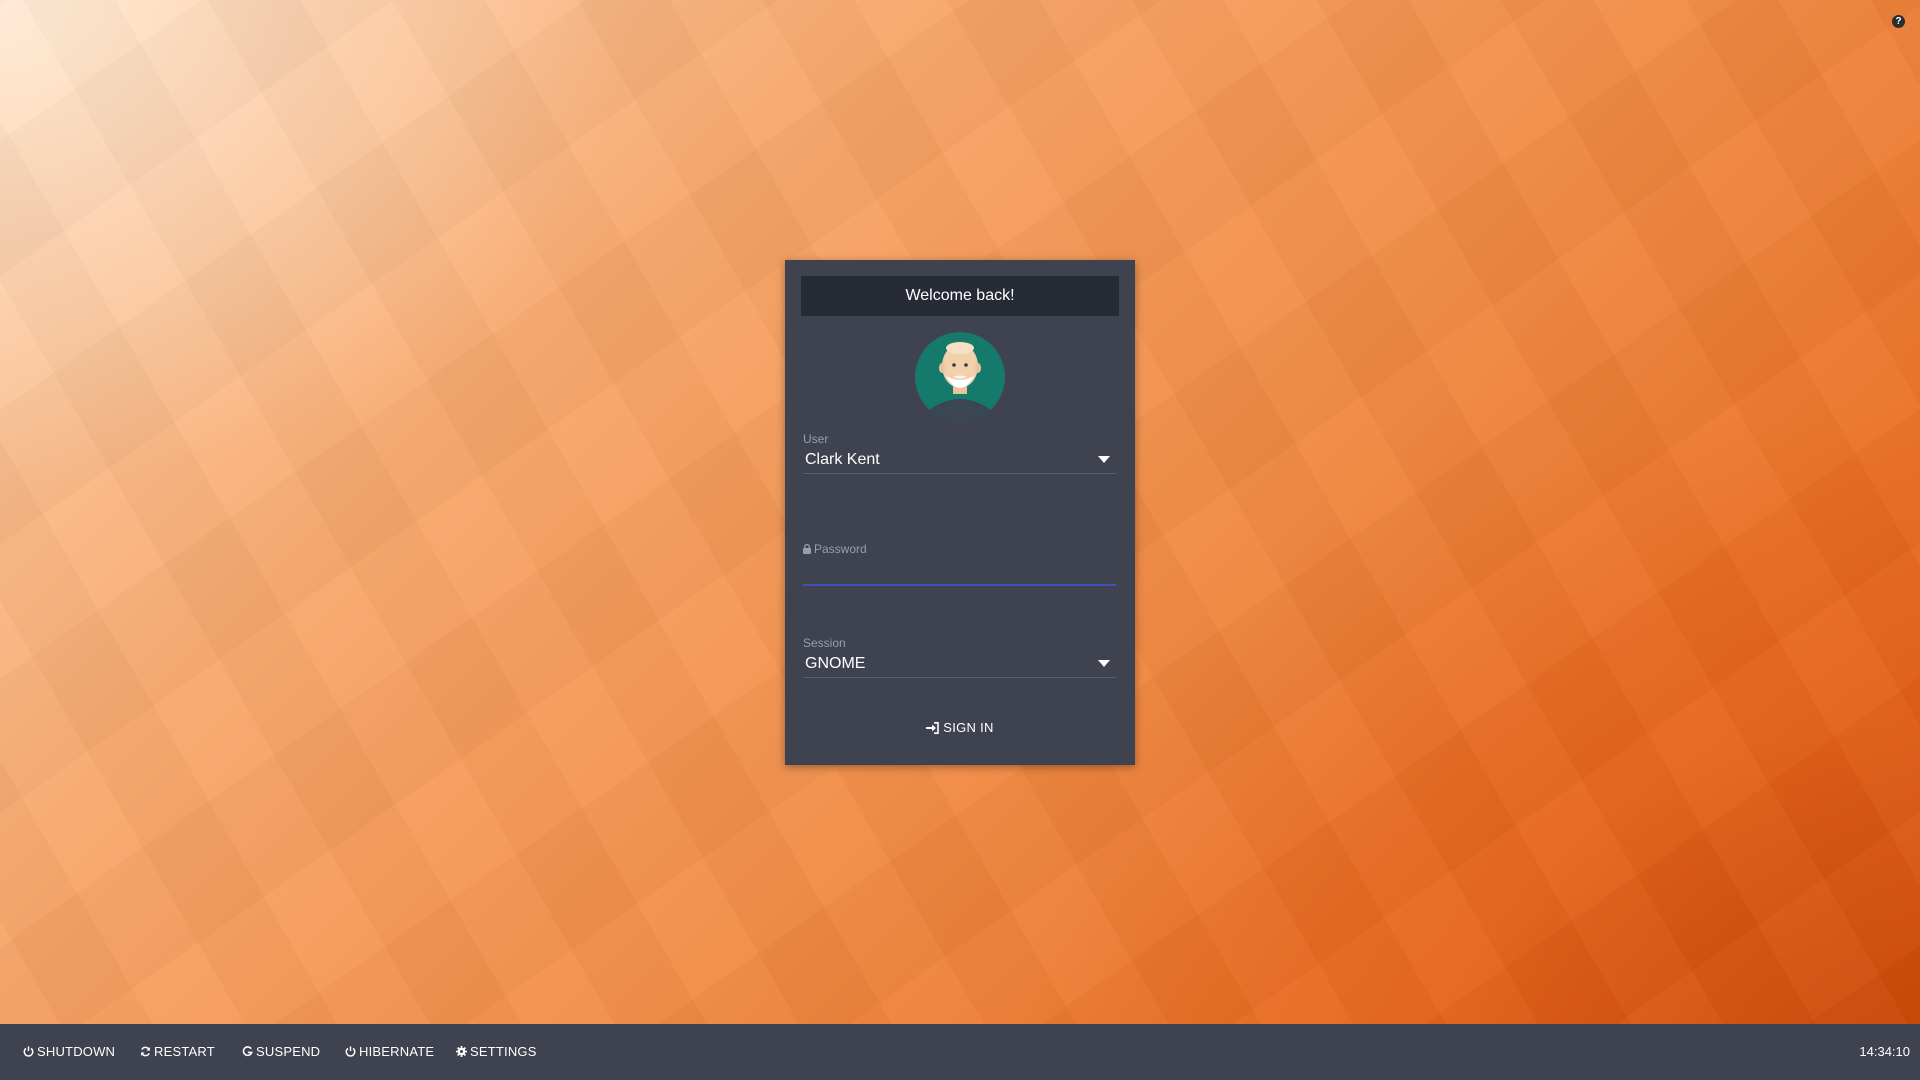  I want to click on restart-button: RESTART, so click(177, 1052).